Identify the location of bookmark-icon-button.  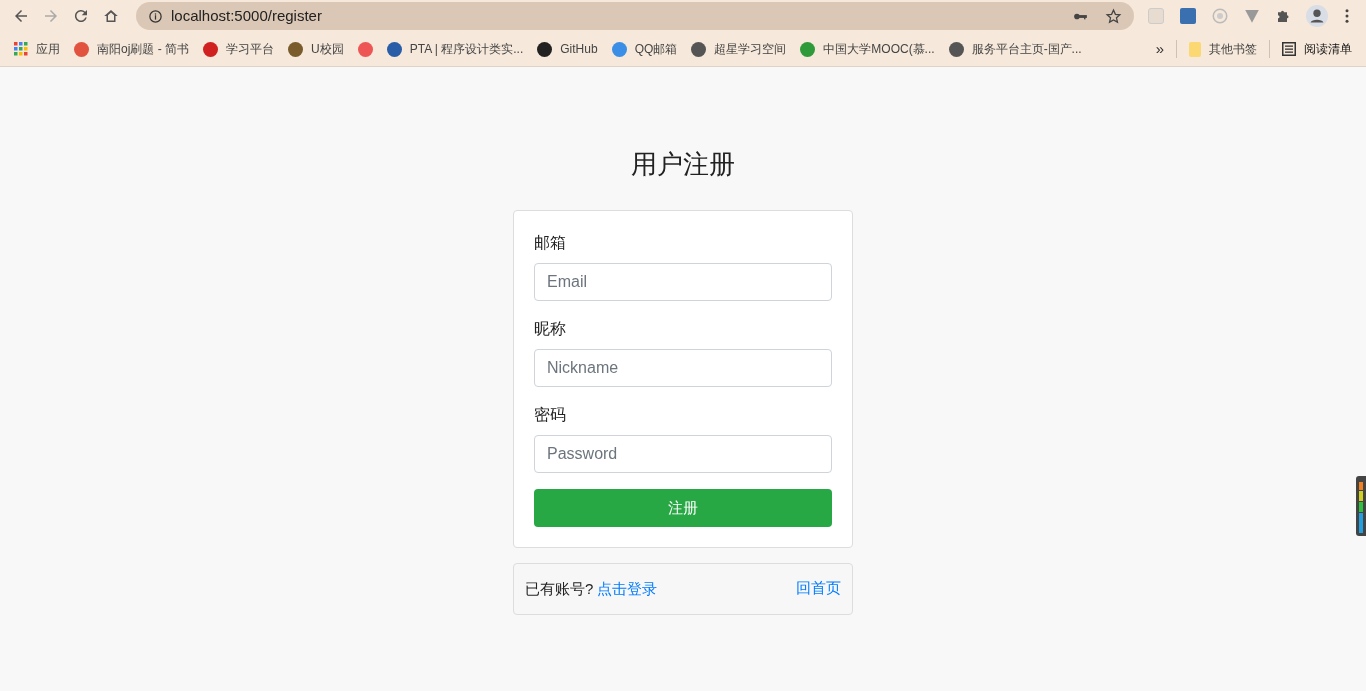
(365, 49).